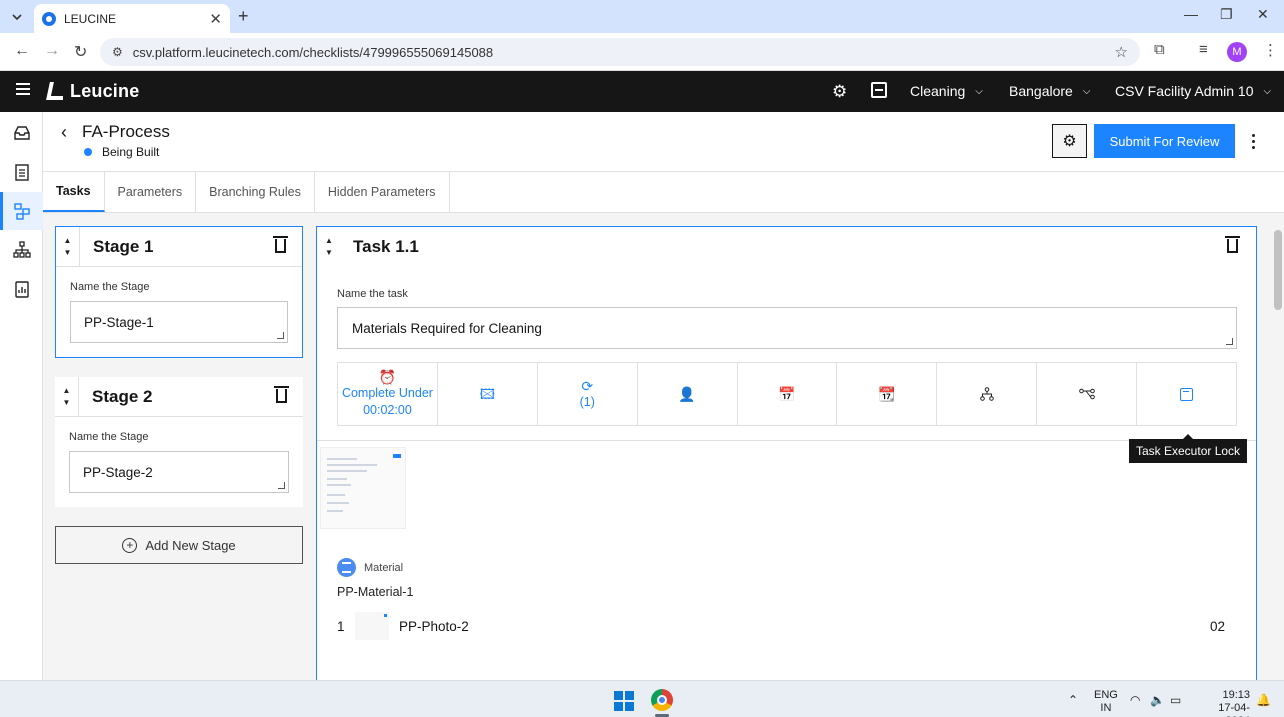  I want to click on browser-tab: LEUCINE ✕, so click(132, 18).